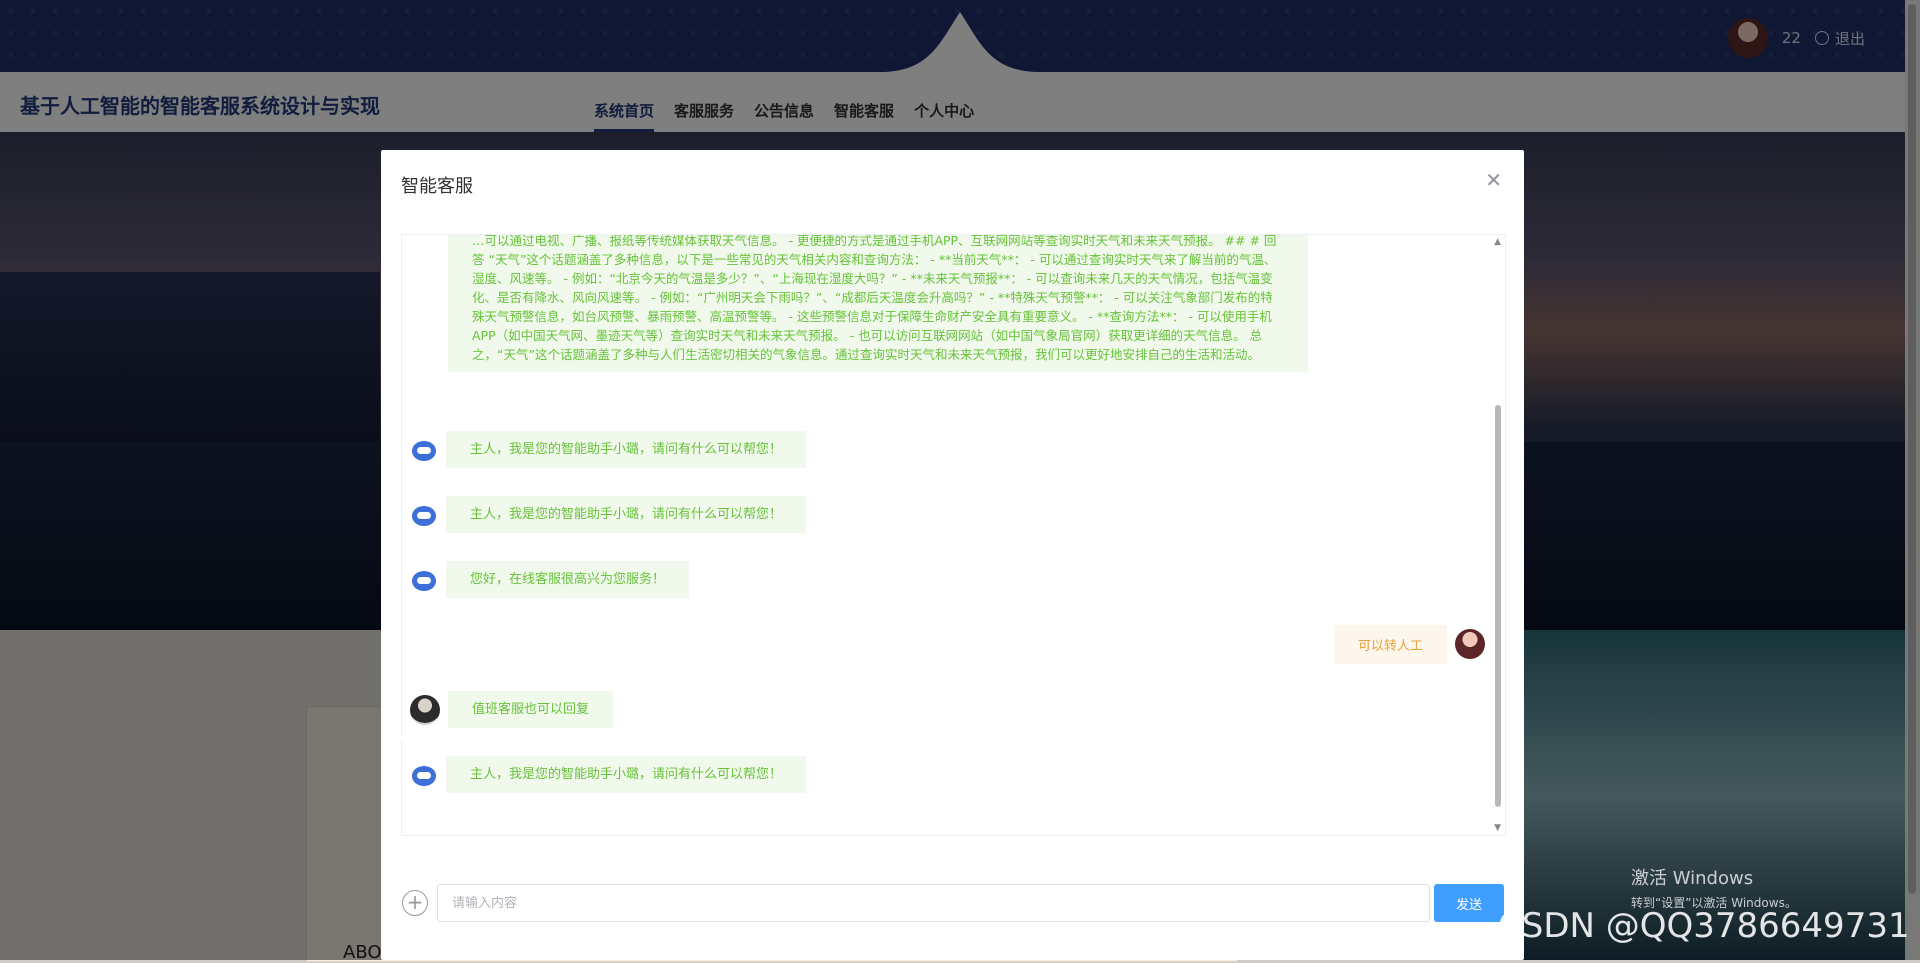  I want to click on message-bubble: 值班客服也可以回复, so click(531, 709).